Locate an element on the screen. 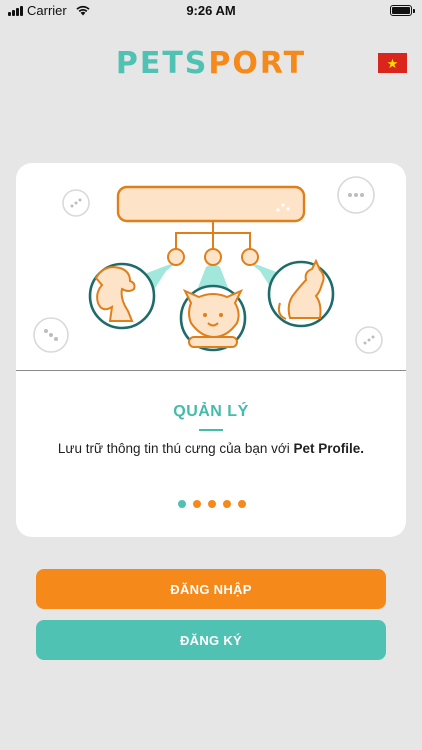  status-time: 9:26 AM is located at coordinates (211, 10).